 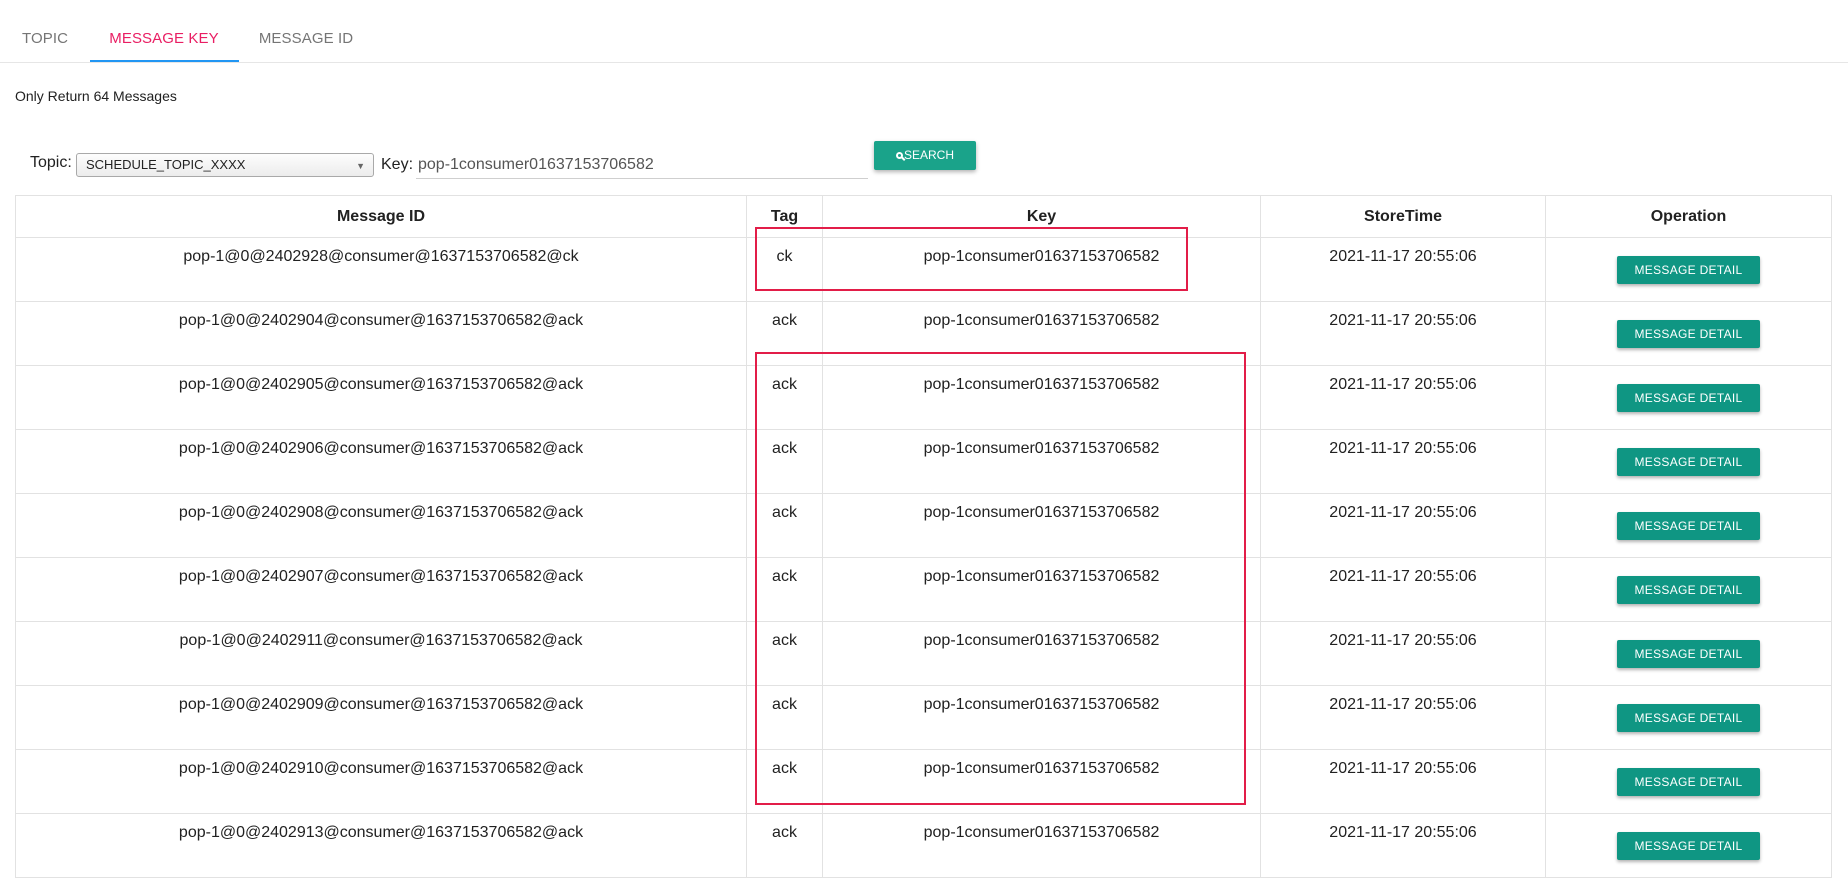 I want to click on key-label: Key:, so click(x=397, y=164).